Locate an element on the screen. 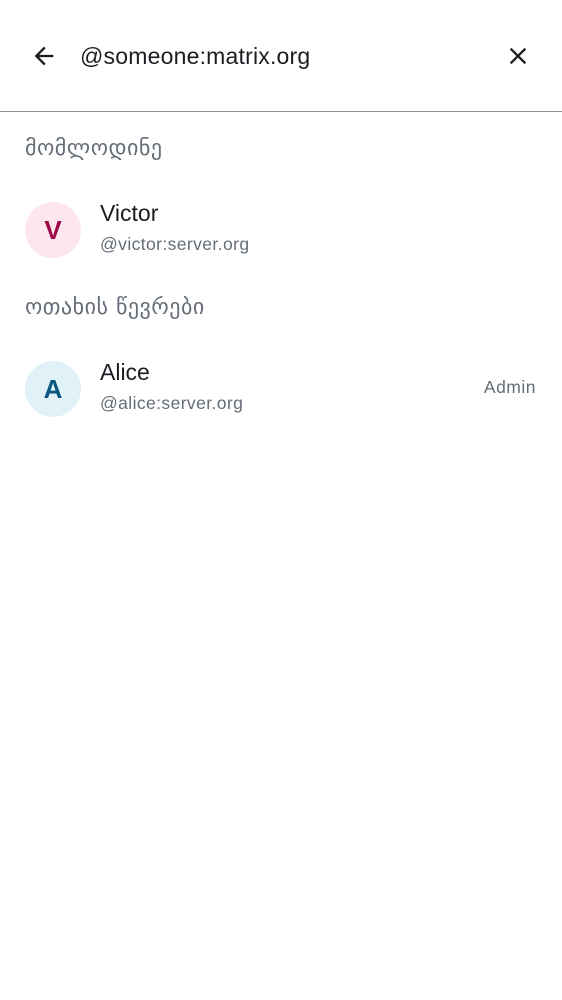 This screenshot has width=562, height=1000. avatar-initial: A is located at coordinates (53, 388).